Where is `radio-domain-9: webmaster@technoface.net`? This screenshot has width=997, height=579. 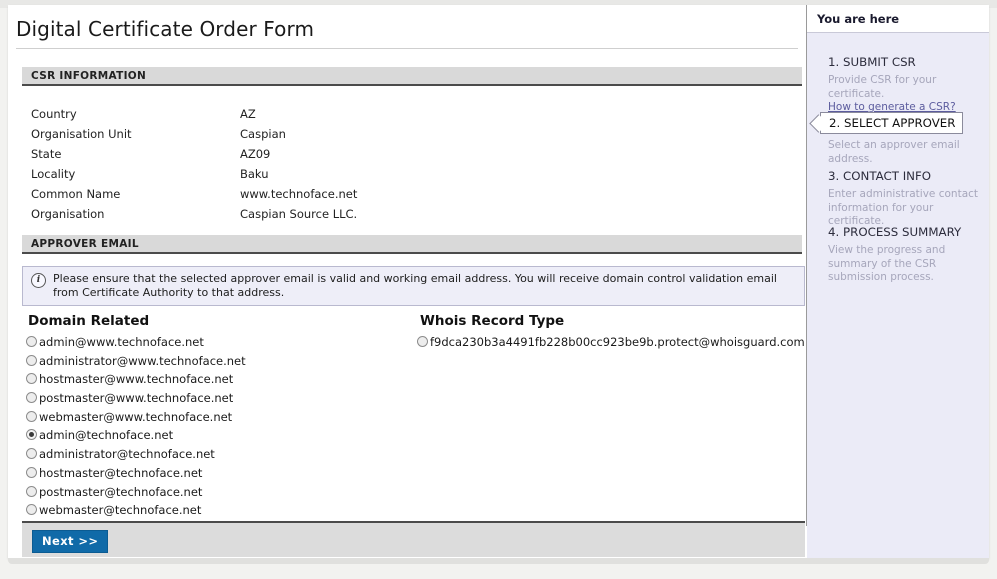
radio-domain-9: webmaster@technoface.net is located at coordinates (136, 510).